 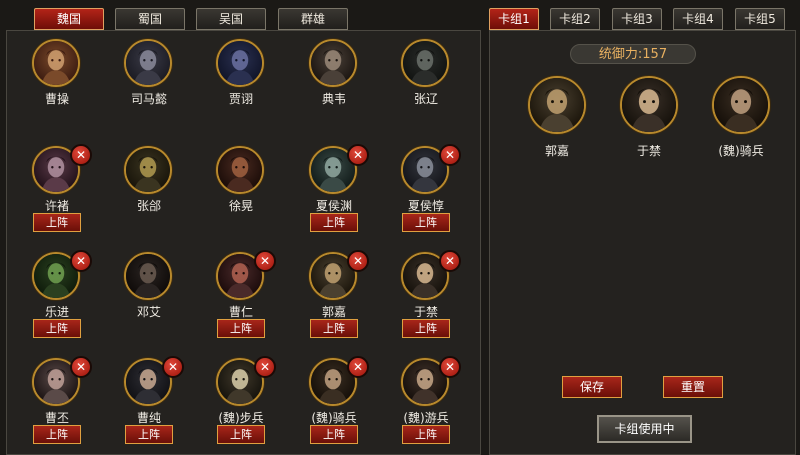 What do you see at coordinates (240, 99) in the screenshot?
I see `hero-name: 贾诩` at bounding box center [240, 99].